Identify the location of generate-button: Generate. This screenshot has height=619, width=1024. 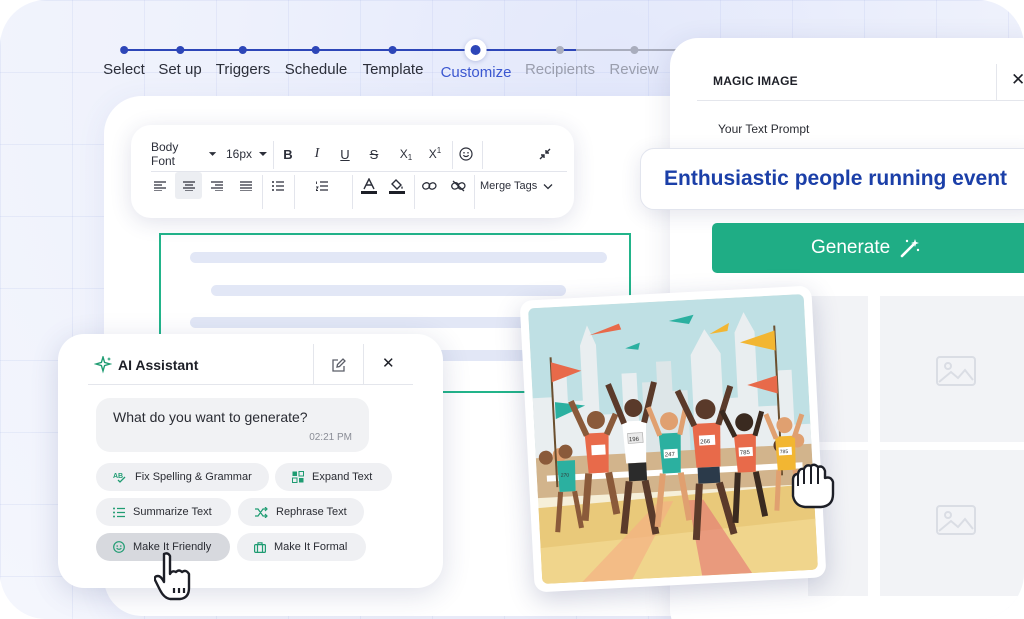
(868, 248).